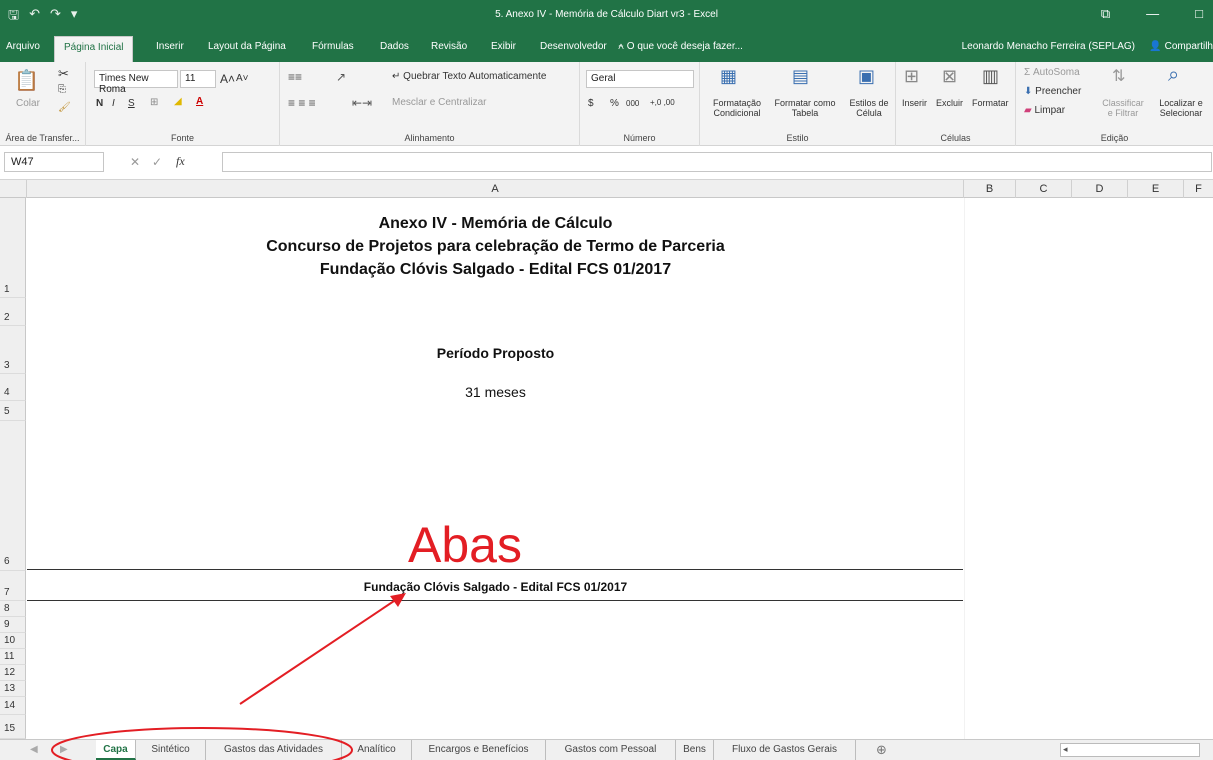  What do you see at coordinates (320, 650) in the screenshot?
I see `annotation-arrow-line` at bounding box center [320, 650].